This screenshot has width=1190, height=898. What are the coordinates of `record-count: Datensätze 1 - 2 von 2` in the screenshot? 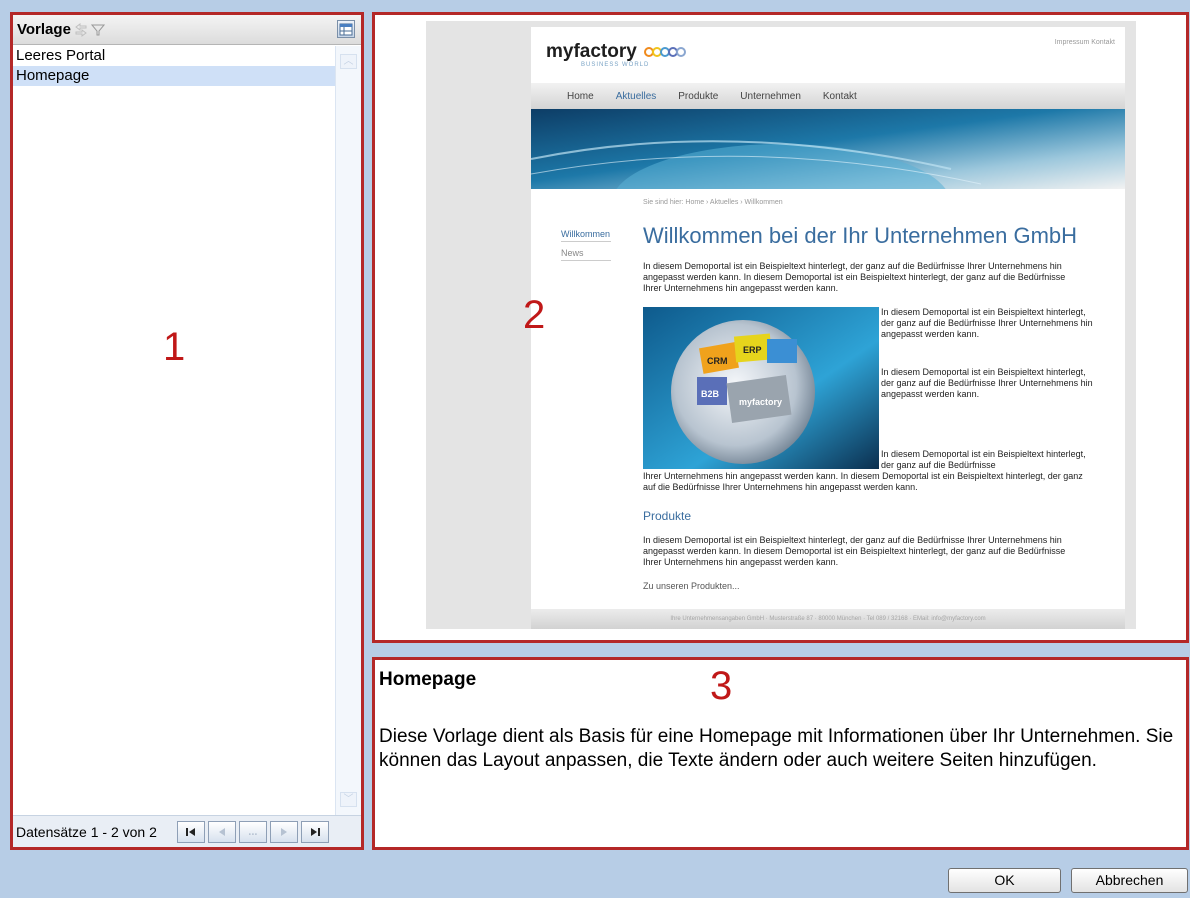 It's located at (86, 831).